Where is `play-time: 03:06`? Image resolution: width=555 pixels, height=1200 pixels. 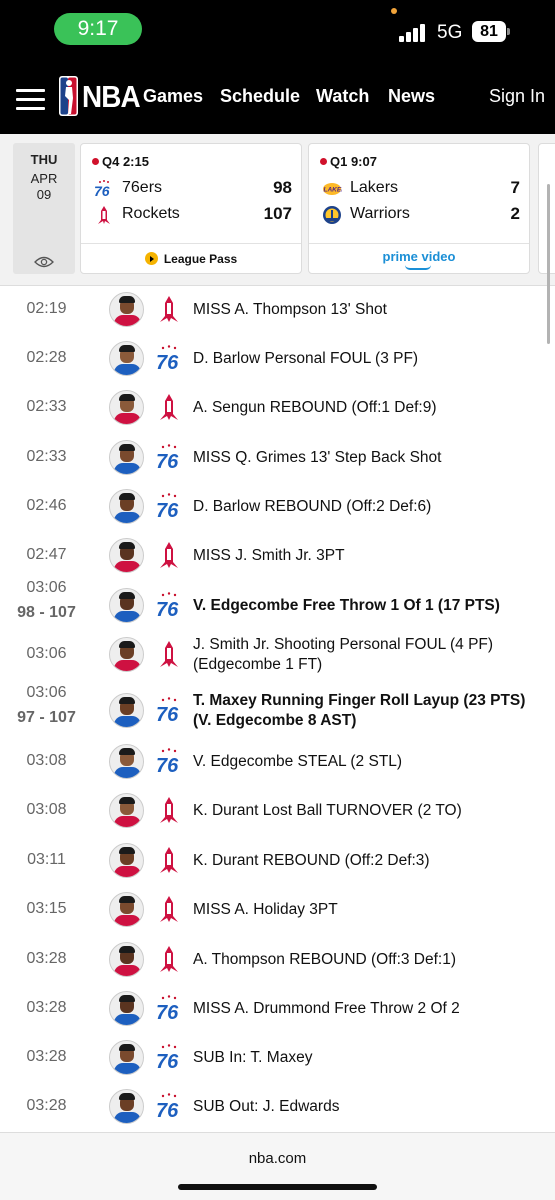
play-time: 03:06 is located at coordinates (46, 653).